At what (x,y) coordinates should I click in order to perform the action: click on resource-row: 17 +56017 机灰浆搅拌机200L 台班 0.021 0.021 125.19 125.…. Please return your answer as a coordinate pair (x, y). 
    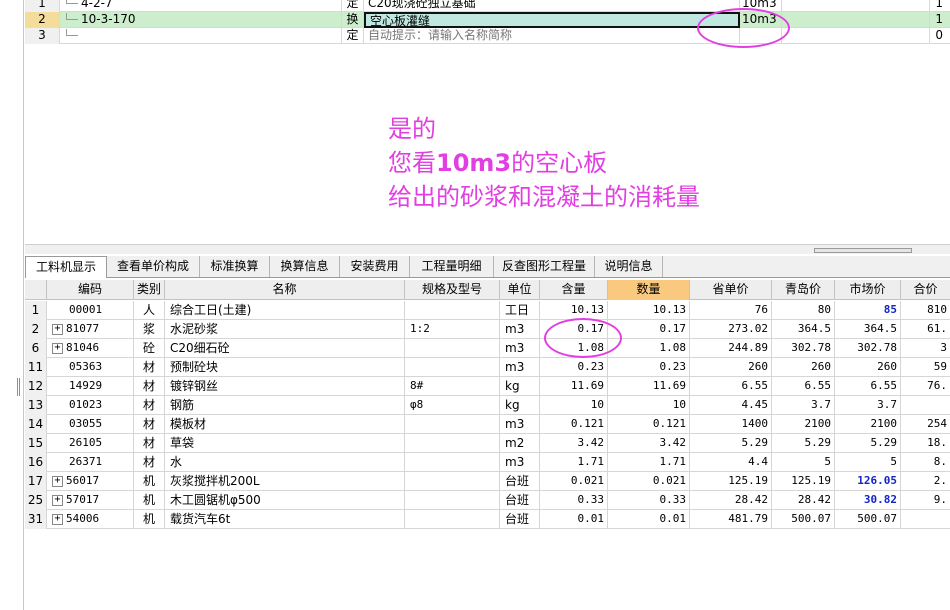
    Looking at the image, I should click on (487, 481).